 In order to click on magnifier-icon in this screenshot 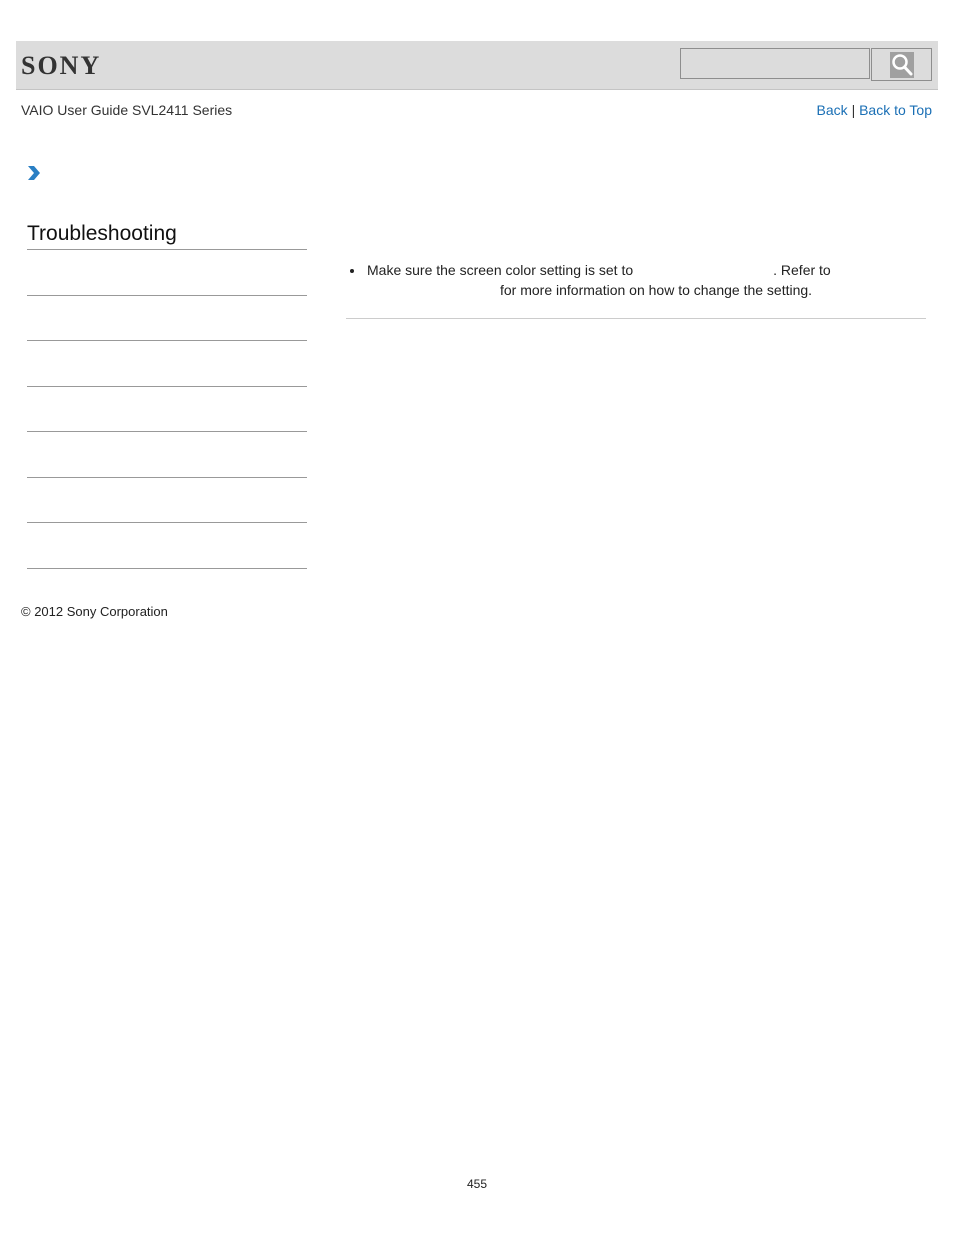, I will do `click(901, 64)`.